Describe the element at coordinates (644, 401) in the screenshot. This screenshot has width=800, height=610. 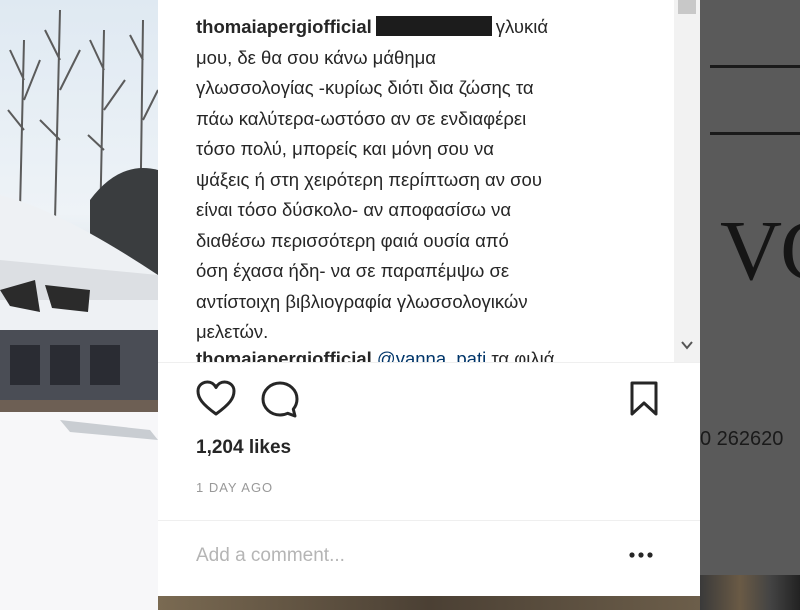
I see `bookmark-icon` at that location.